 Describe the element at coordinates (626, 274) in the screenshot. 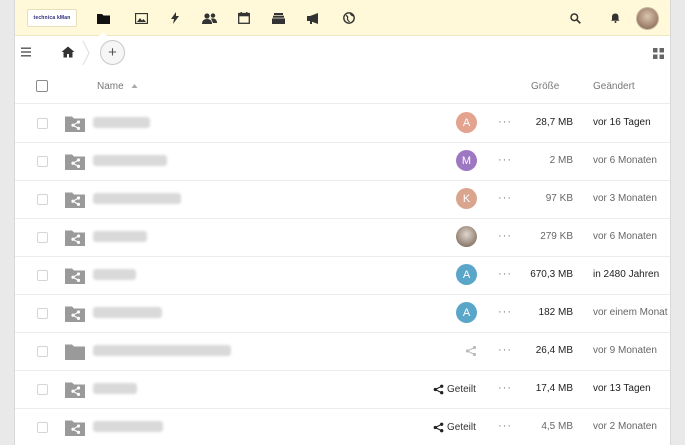

I see `file-modified: in 2480 Jahren` at that location.